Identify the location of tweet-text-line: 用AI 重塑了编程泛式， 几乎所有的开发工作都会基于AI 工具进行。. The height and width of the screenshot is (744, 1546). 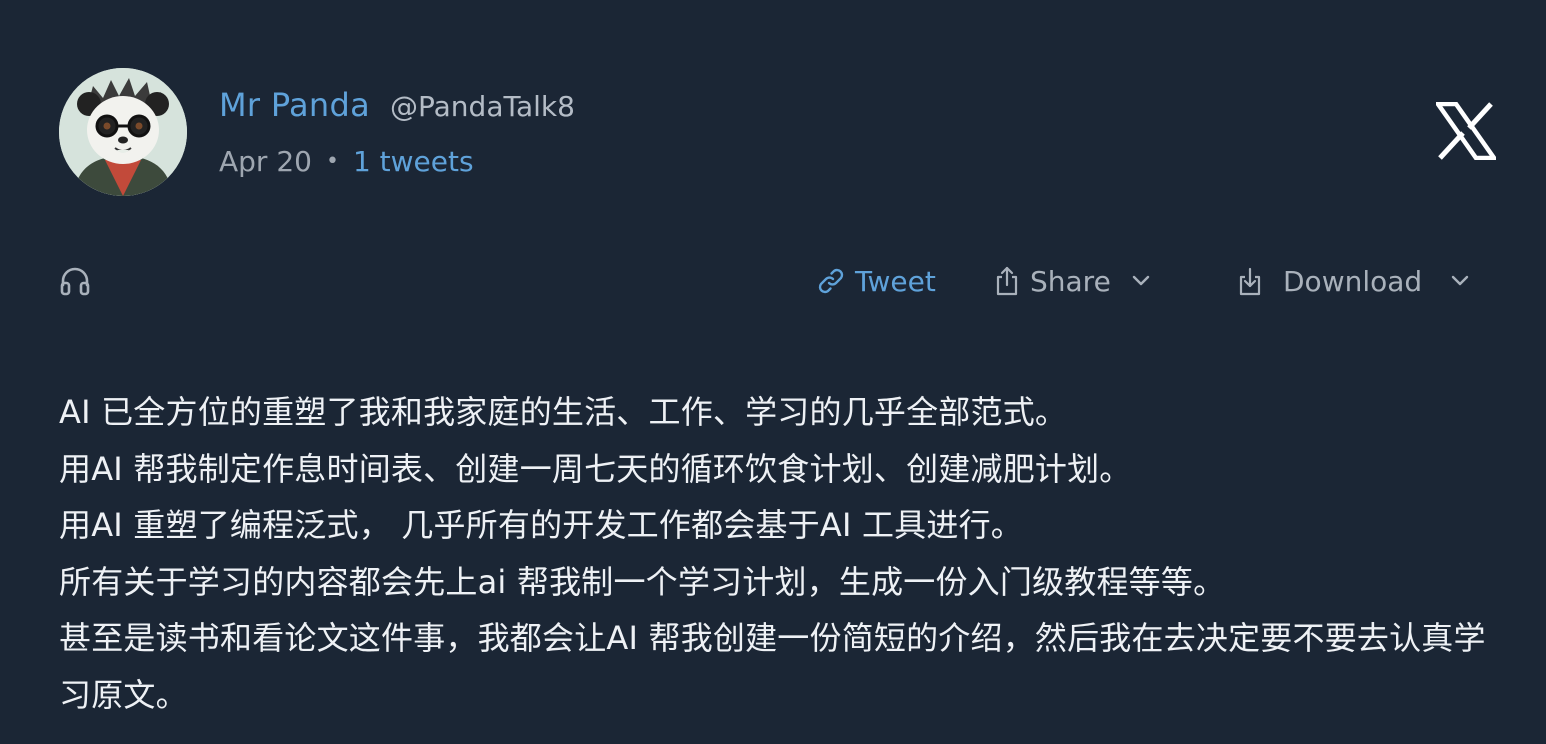
(541, 525).